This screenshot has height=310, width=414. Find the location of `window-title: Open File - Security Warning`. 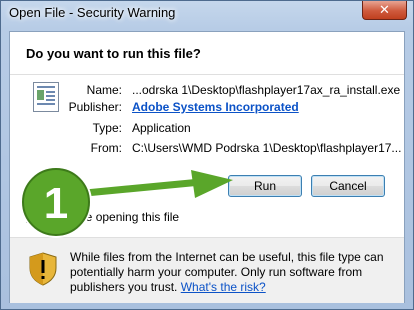

window-title: Open File - Security Warning is located at coordinates (92, 12).